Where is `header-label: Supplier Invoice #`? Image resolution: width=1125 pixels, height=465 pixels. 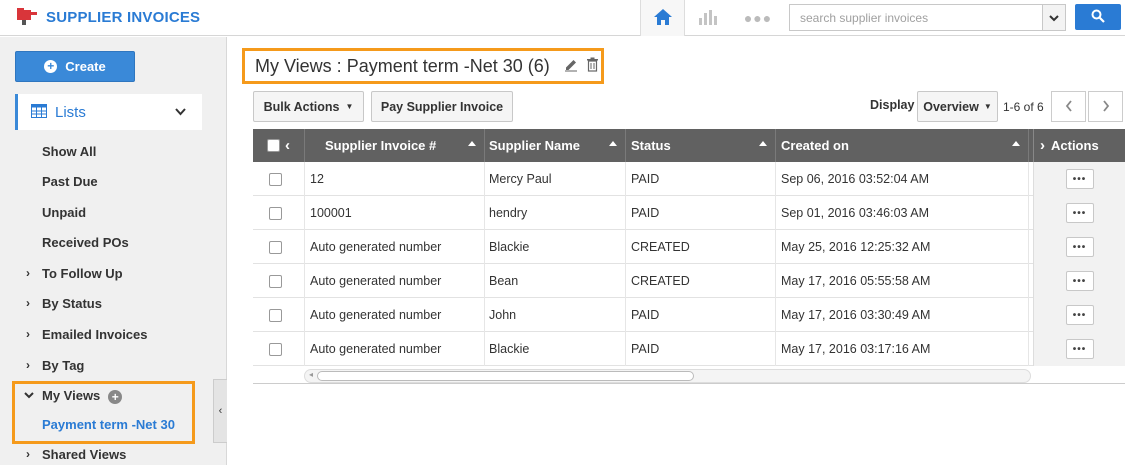 header-label: Supplier Invoice # is located at coordinates (381, 145).